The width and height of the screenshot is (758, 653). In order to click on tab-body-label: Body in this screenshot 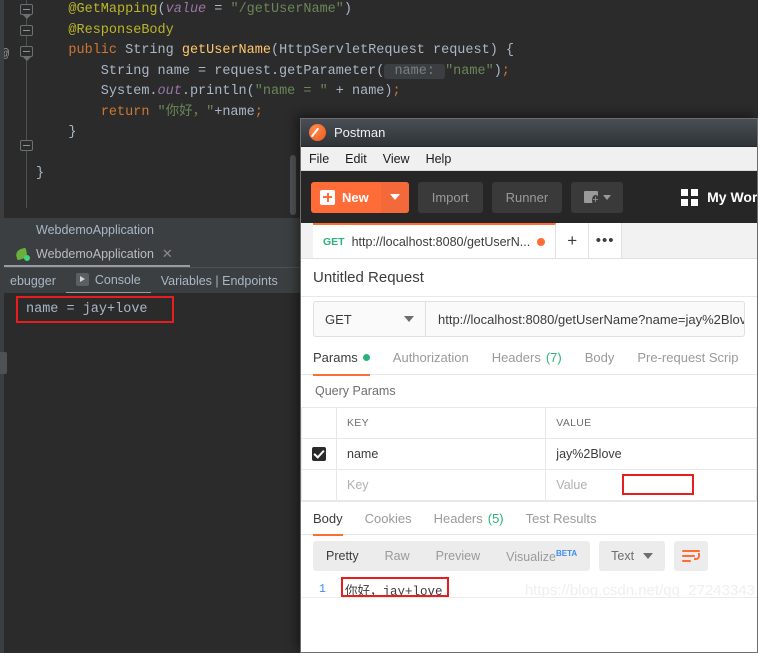, I will do `click(599, 357)`.